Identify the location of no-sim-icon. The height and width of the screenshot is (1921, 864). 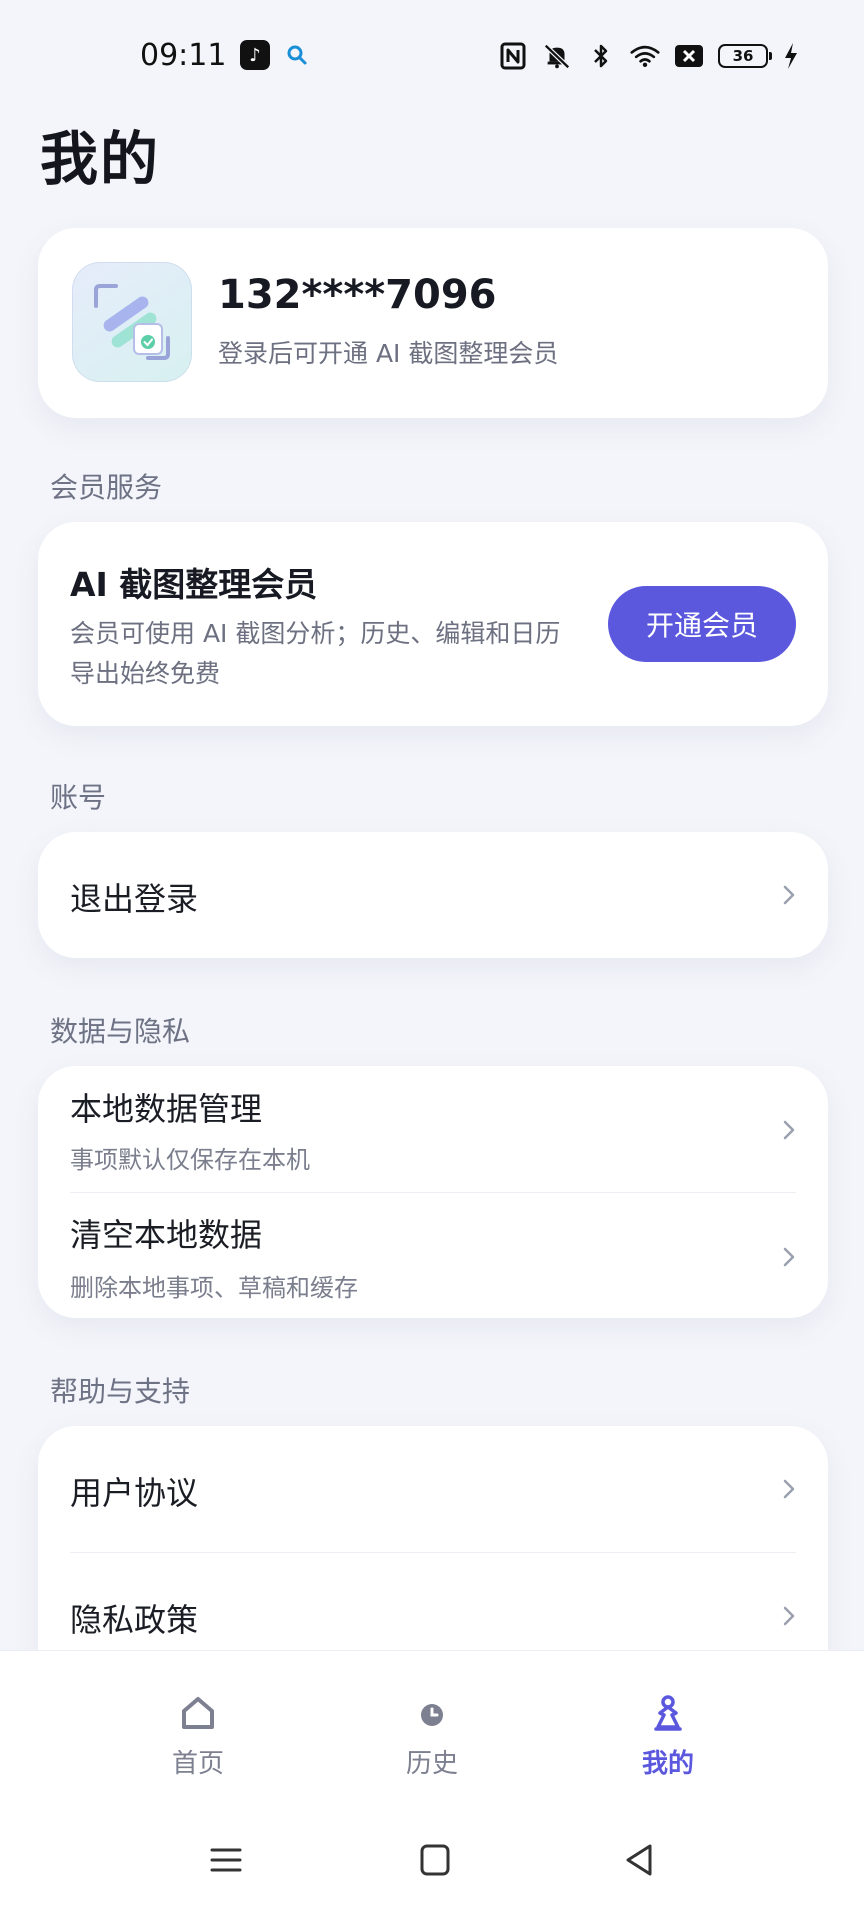
(689, 56).